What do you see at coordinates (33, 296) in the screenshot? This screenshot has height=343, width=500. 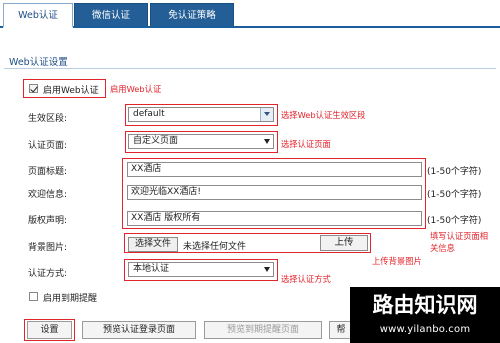 I see `enable-expire-reminder-checkbox` at bounding box center [33, 296].